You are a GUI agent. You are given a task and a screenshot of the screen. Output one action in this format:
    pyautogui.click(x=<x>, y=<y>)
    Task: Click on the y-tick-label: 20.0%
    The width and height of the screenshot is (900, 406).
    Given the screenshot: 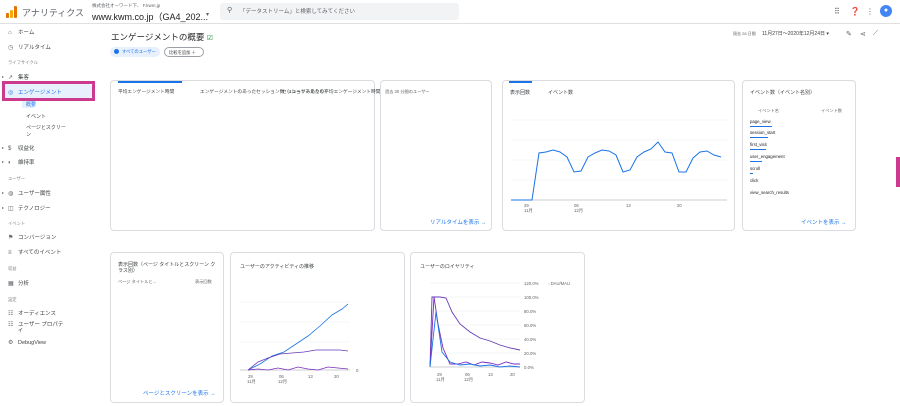 What is the action you would take?
    pyautogui.click(x=530, y=353)
    